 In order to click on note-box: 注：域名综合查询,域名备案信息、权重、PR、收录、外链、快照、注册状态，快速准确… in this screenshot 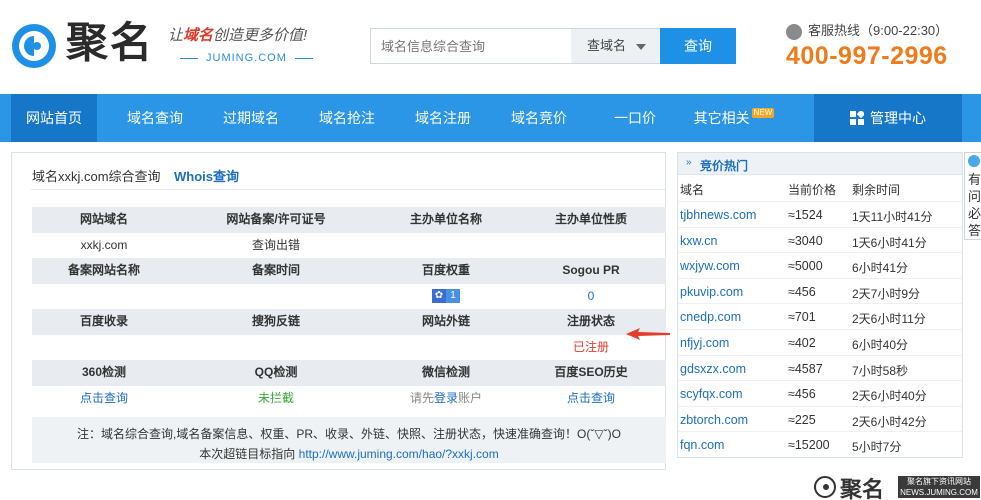, I will do `click(349, 440)`.